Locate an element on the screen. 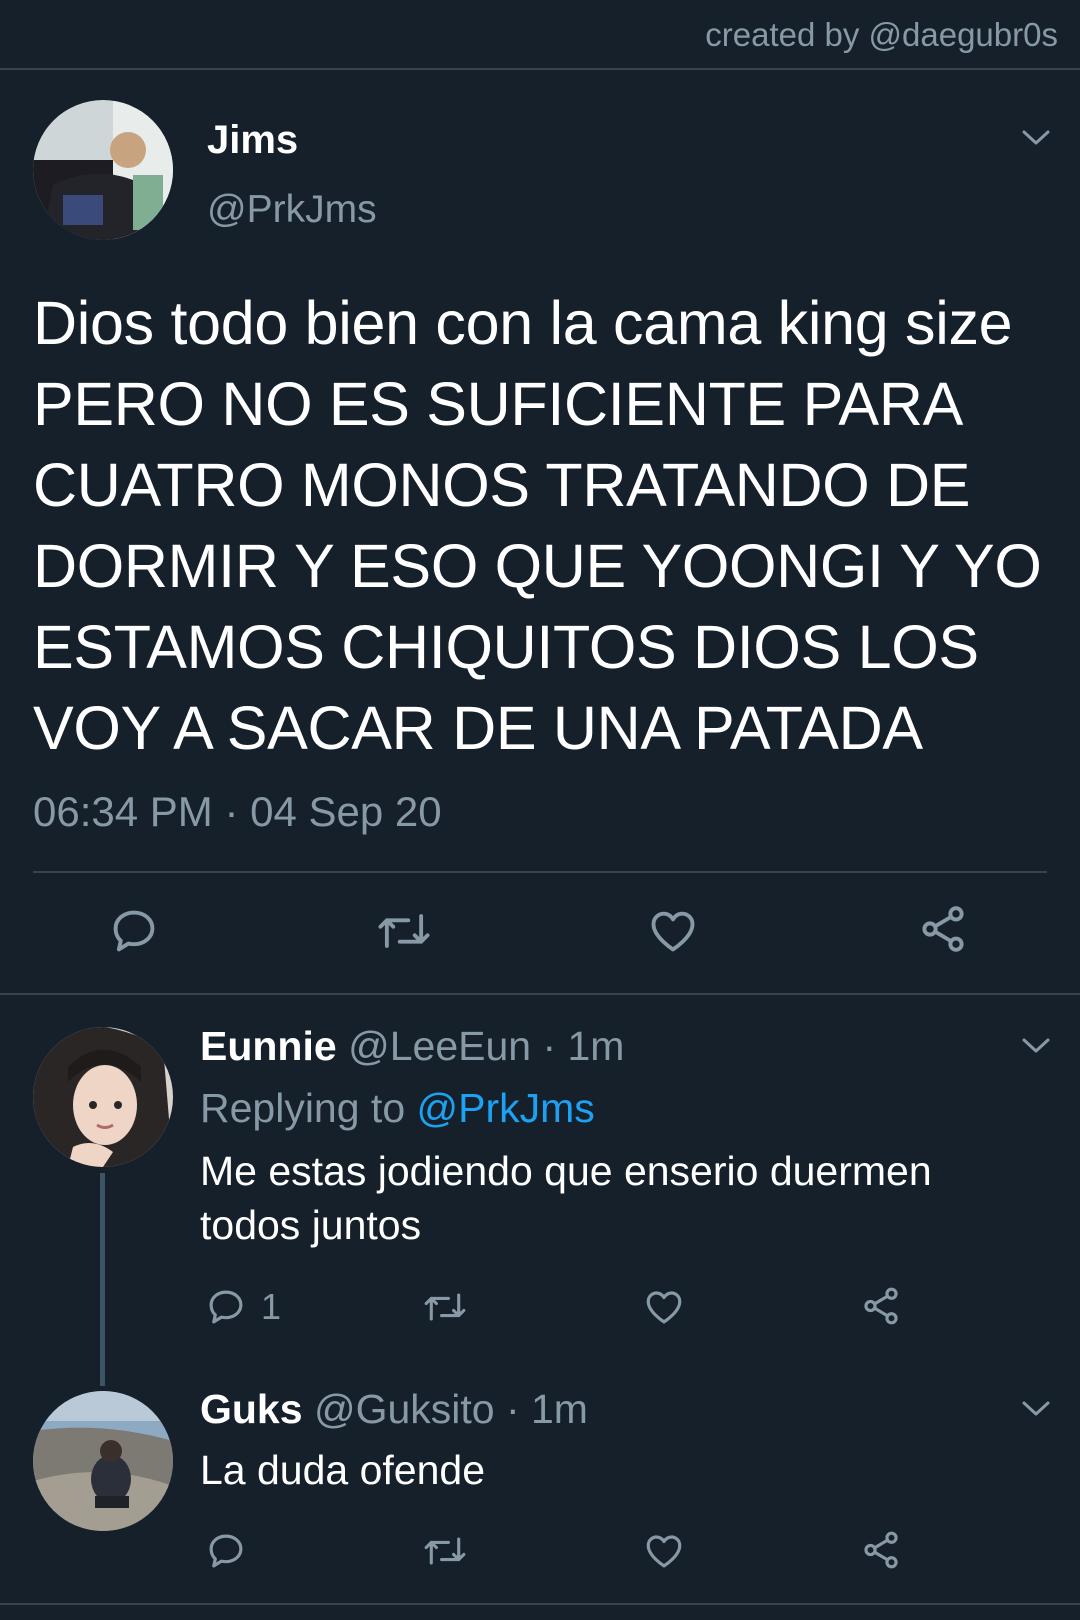 This screenshot has width=1080, height=1620. tweet-divider is located at coordinates (540, 872).